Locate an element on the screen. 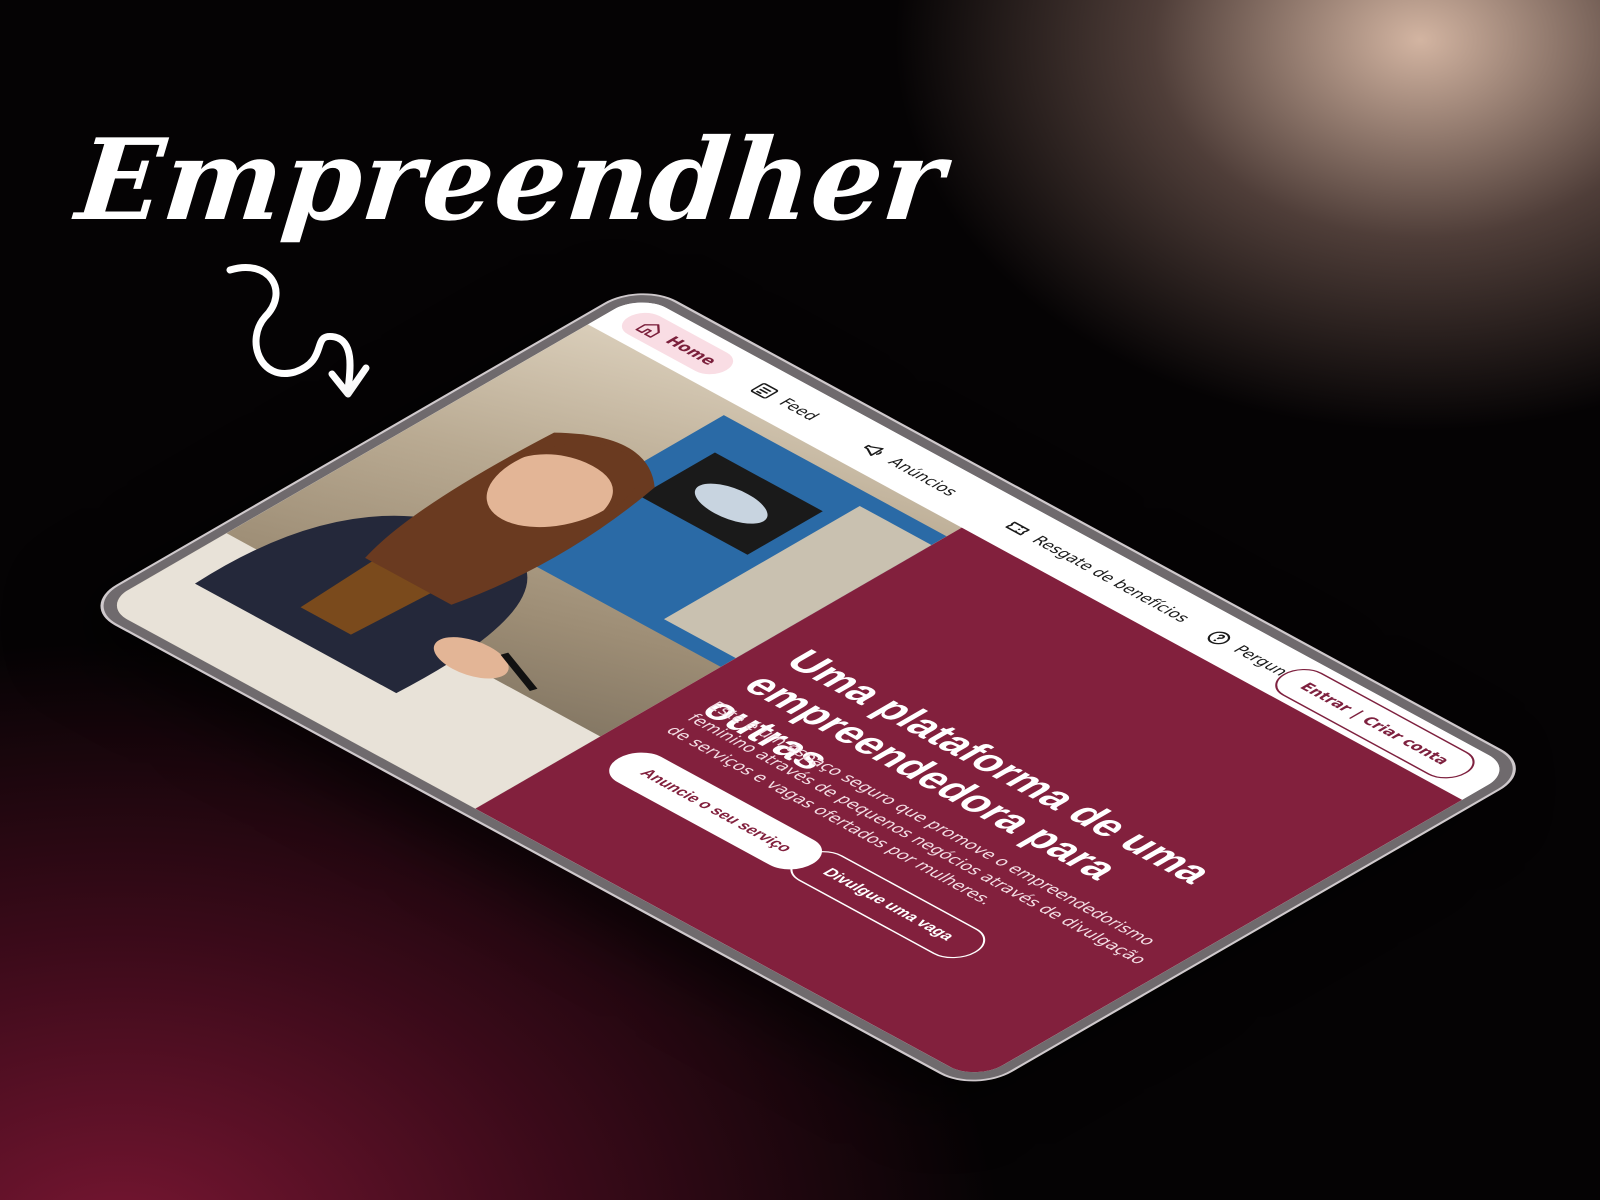 This screenshot has height=1200, width=1600. nav-item-label: Feed is located at coordinates (799, 409).